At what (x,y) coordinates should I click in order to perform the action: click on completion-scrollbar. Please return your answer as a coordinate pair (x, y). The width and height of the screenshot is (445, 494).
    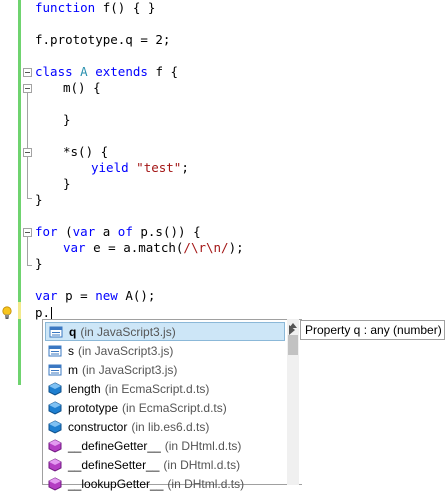
    Looking at the image, I should click on (293, 402).